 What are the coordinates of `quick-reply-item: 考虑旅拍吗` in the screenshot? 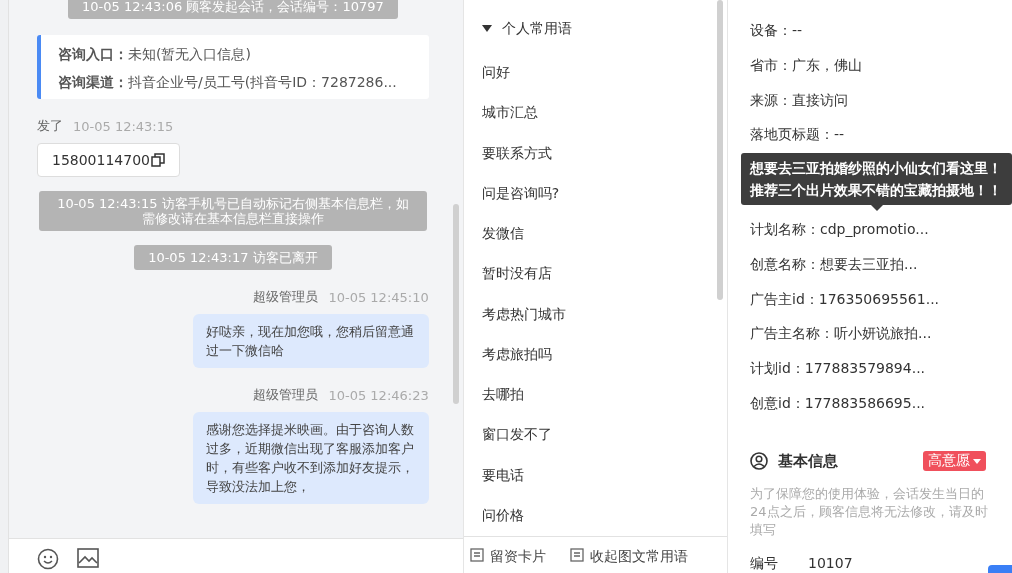 It's located at (604, 355).